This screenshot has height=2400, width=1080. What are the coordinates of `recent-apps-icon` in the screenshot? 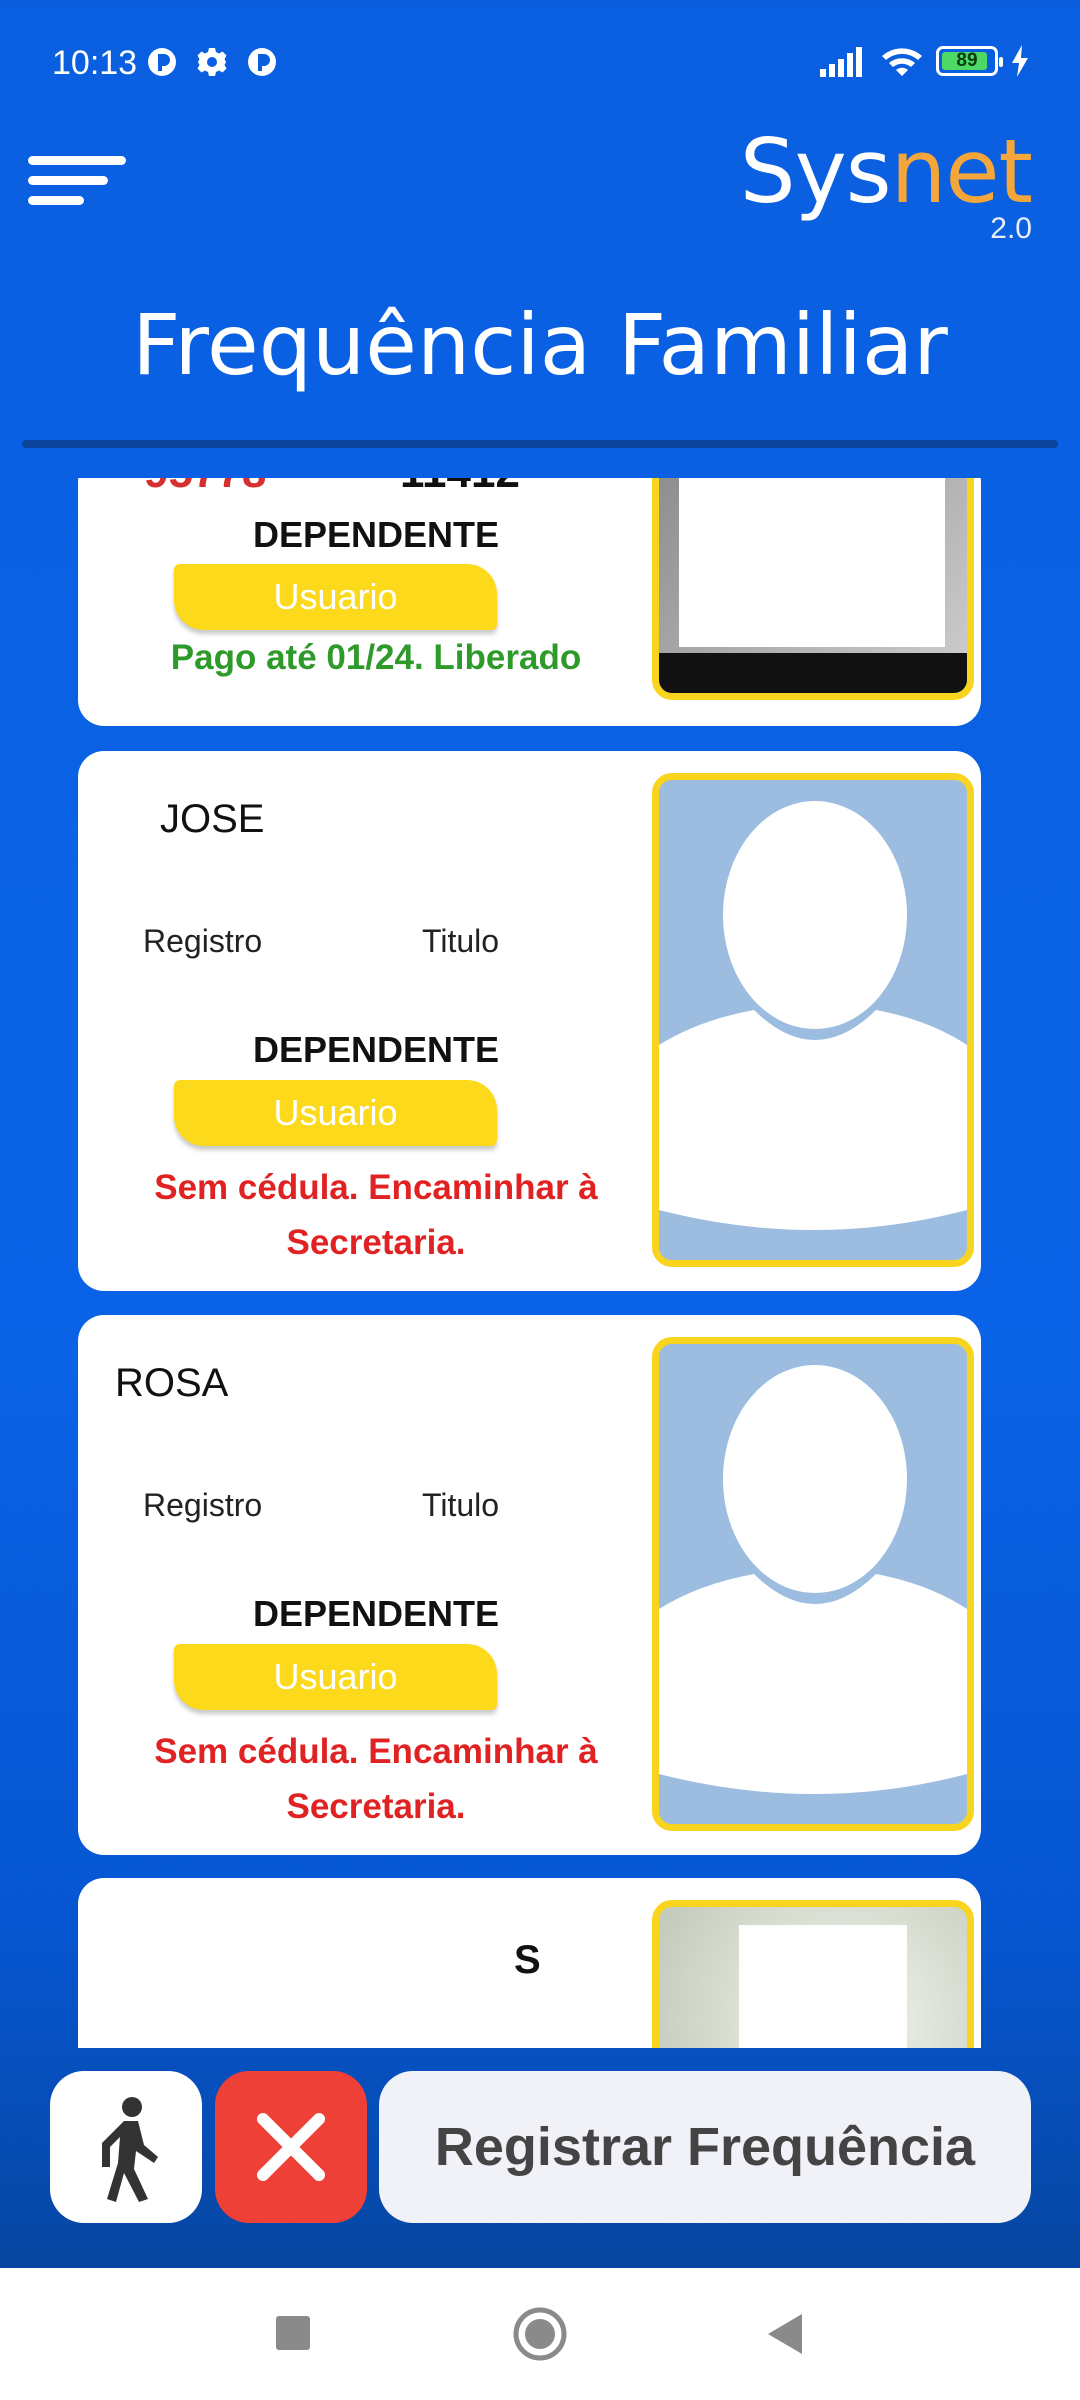 It's located at (293, 2333).